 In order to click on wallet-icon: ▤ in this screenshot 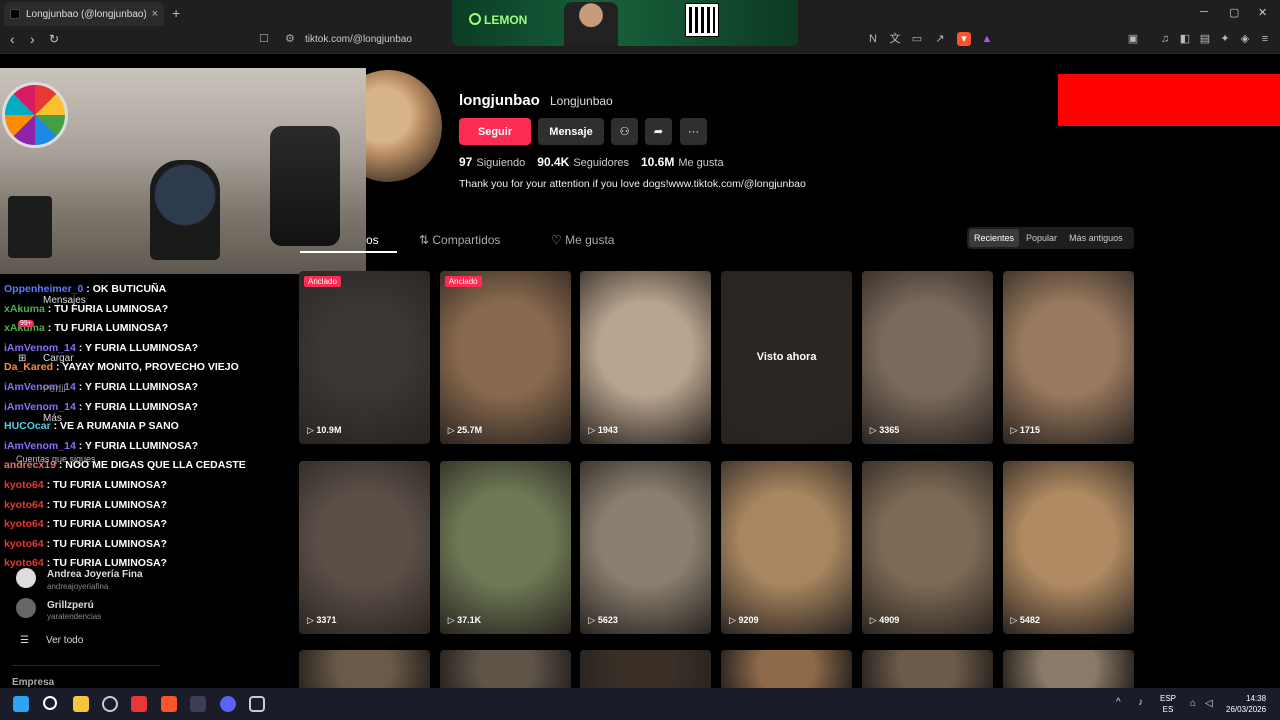, I will do `click(1205, 39)`.